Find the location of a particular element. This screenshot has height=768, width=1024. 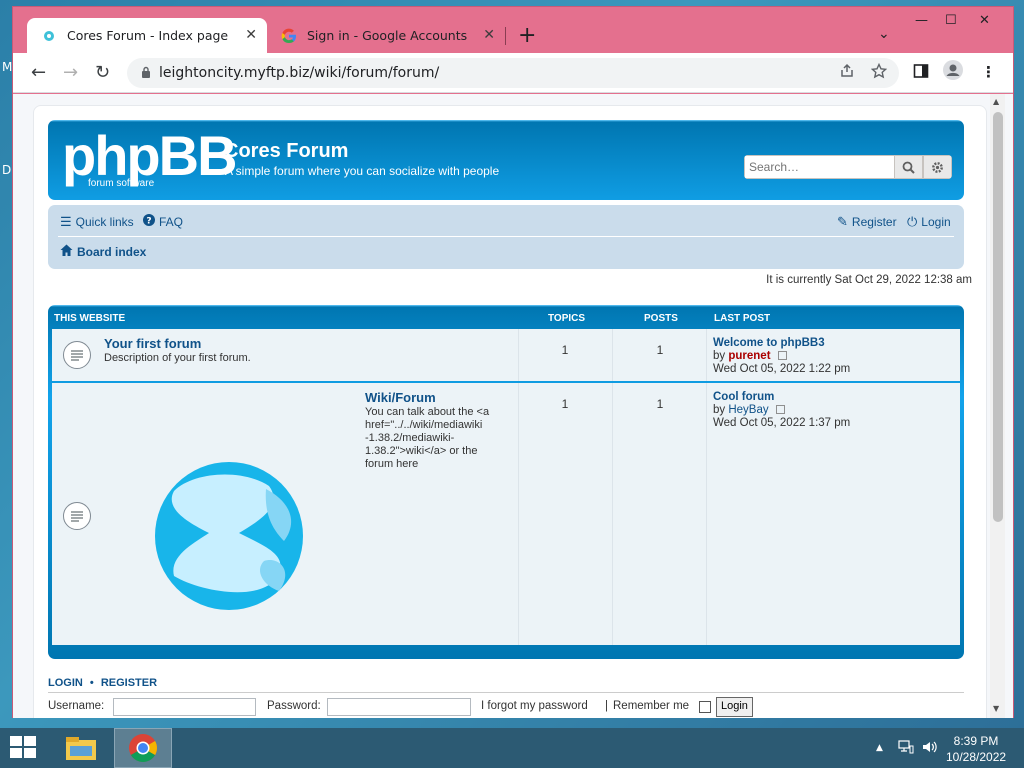

tab-separator is located at coordinates (505, 36).